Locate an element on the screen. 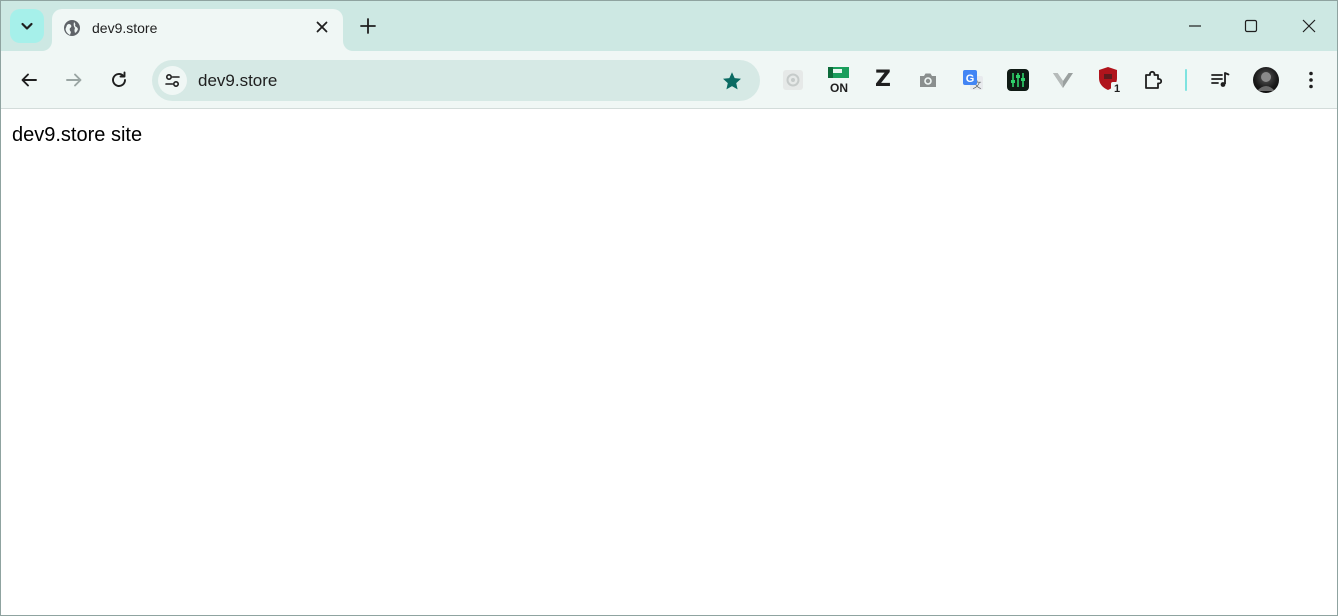 Image resolution: width=1338 pixels, height=616 pixels. reload-button is located at coordinates (119, 80).